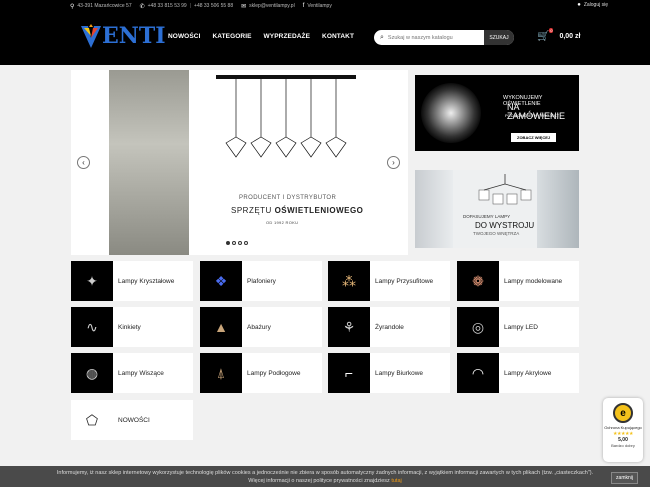 Image resolution: width=650 pixels, height=487 pixels. I want to click on category-label: Plafoniery, so click(261, 281).